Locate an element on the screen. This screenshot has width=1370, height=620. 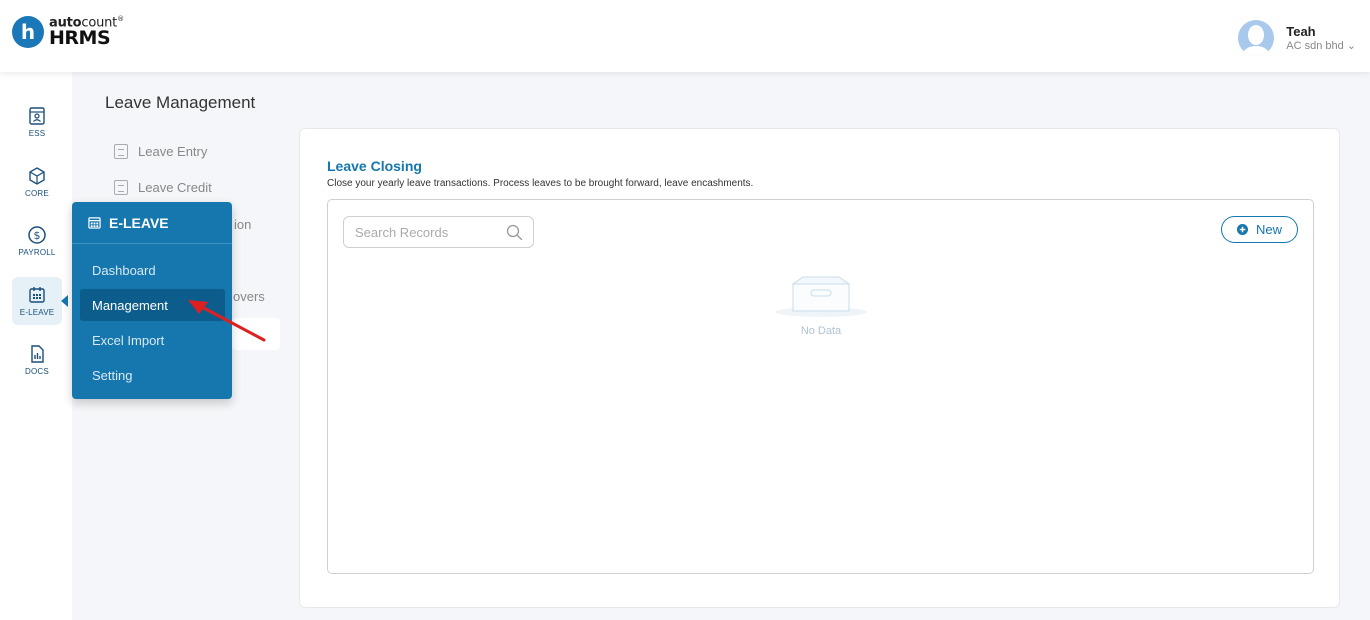
rail-label: ESS is located at coordinates (37, 133).